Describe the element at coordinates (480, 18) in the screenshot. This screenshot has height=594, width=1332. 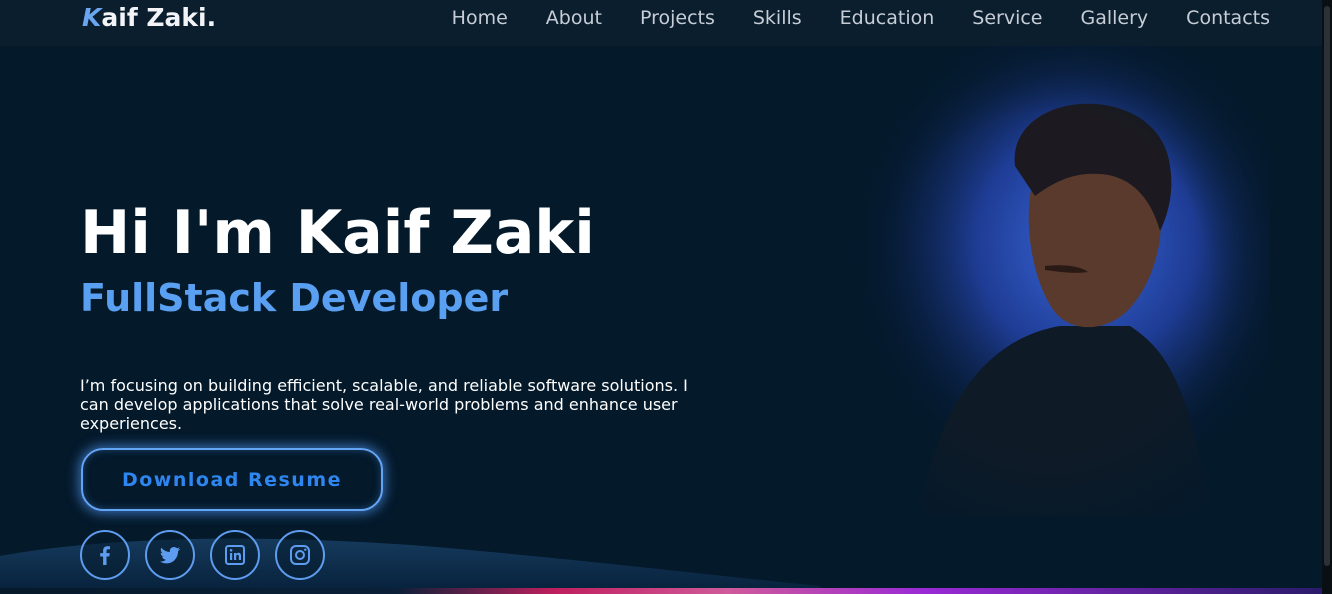
I see `nav-home: Home` at that location.